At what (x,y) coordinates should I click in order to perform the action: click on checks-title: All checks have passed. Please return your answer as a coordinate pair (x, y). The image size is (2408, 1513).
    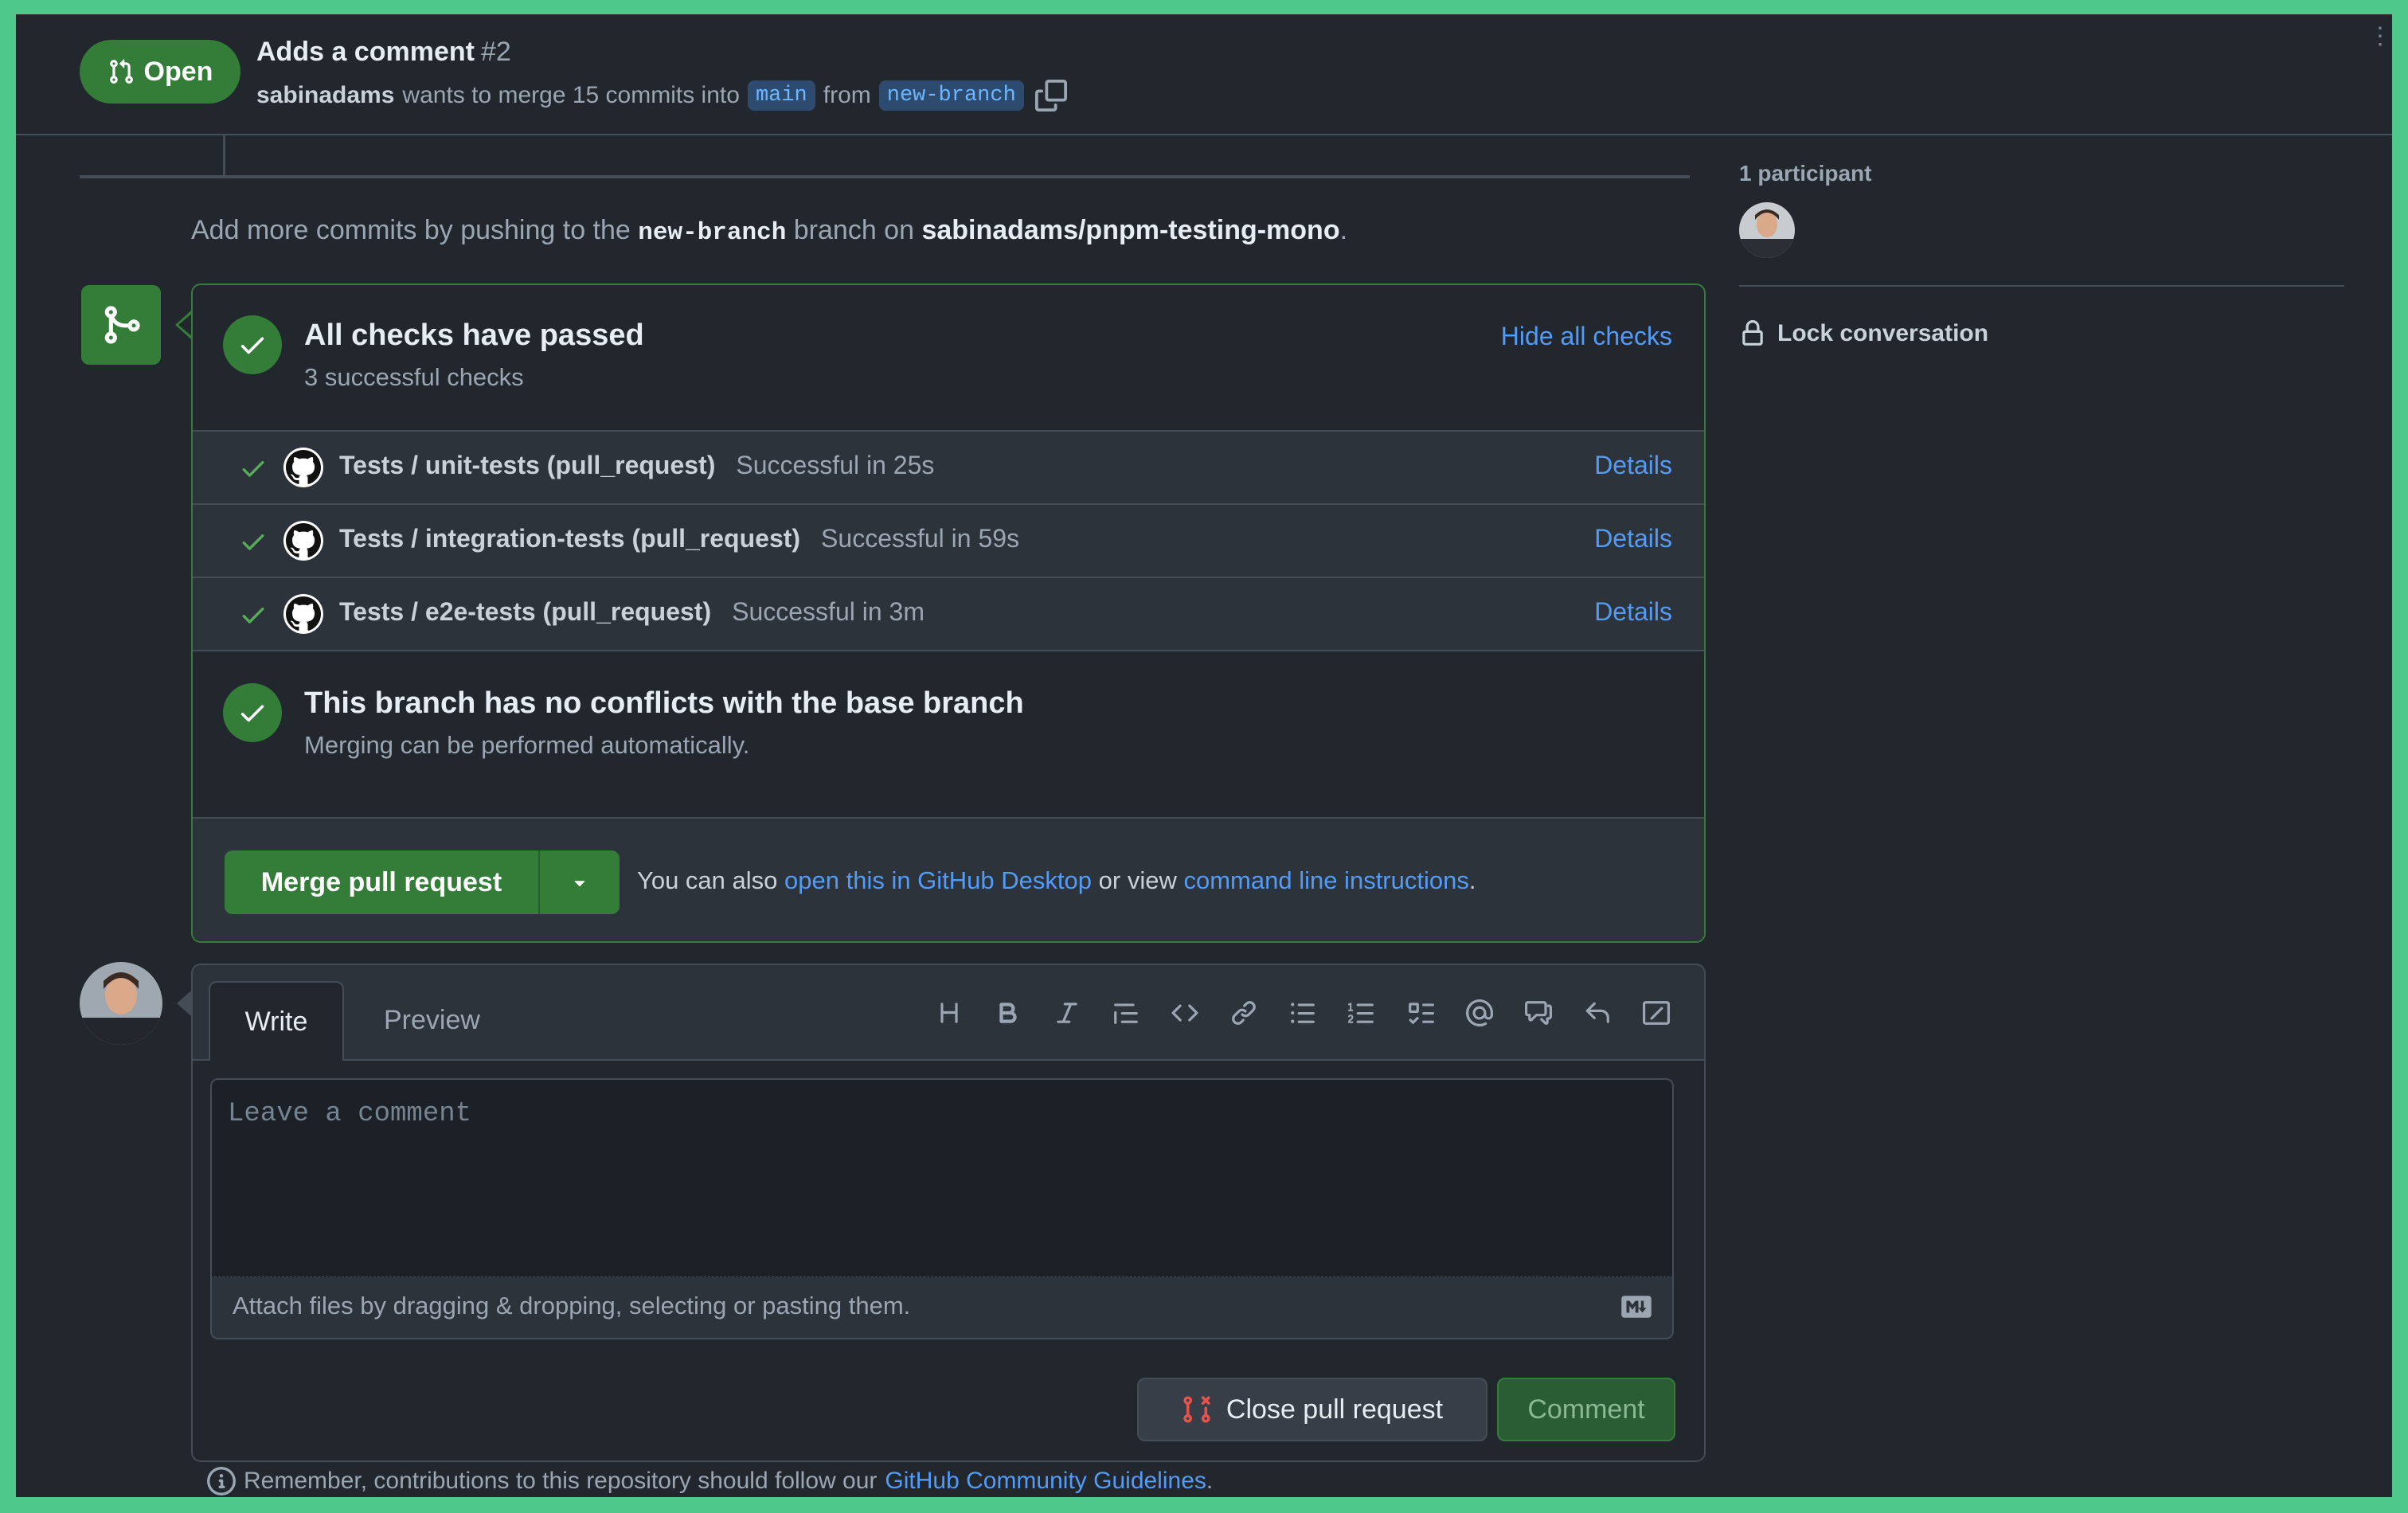
    Looking at the image, I should click on (474, 335).